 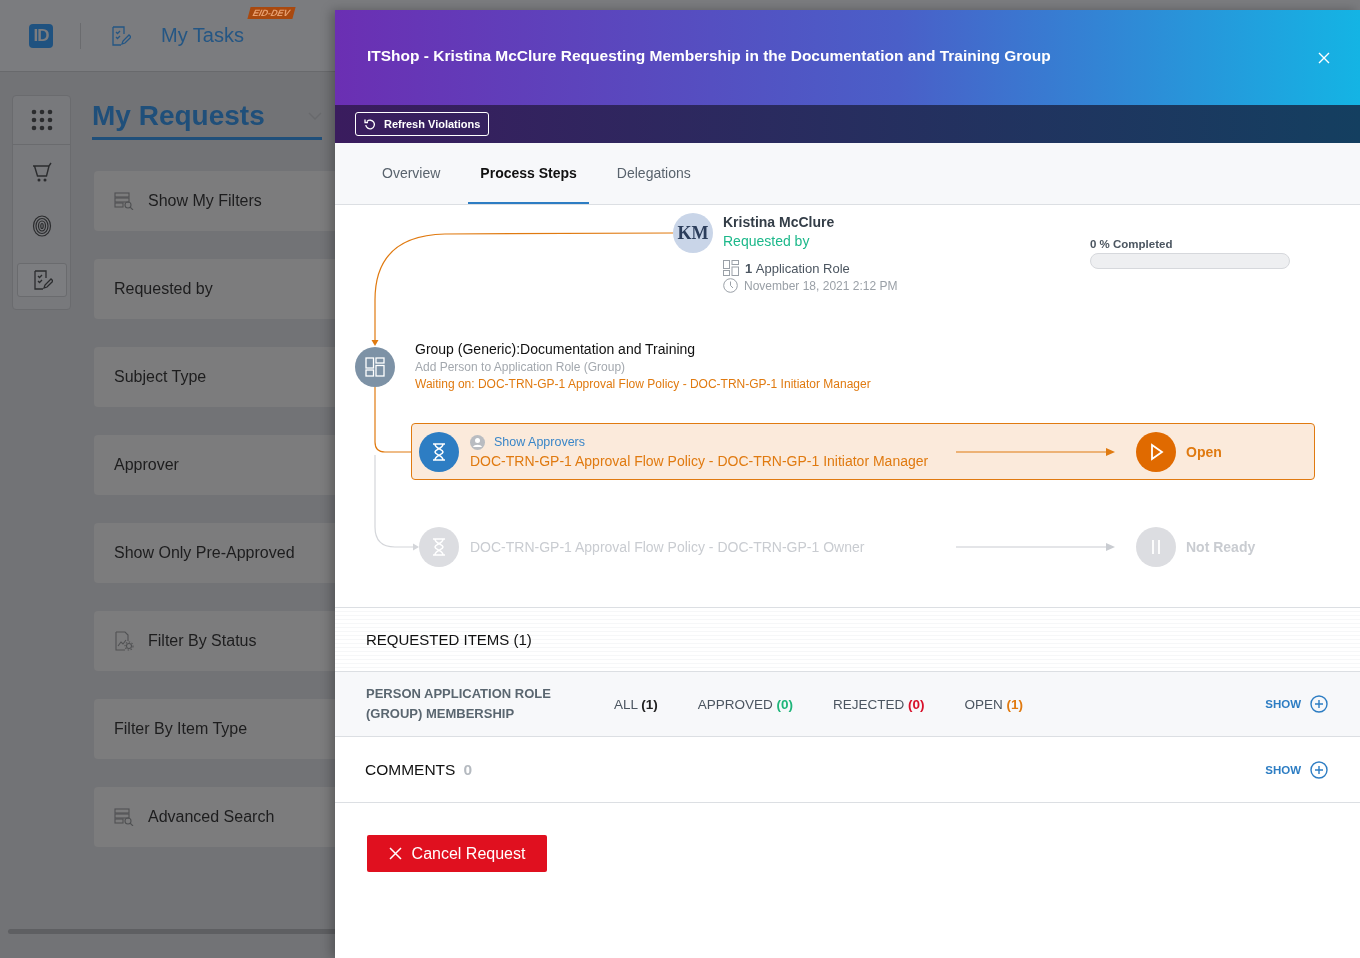 I want to click on show-approvers-link: Show Approvers, so click(x=540, y=442).